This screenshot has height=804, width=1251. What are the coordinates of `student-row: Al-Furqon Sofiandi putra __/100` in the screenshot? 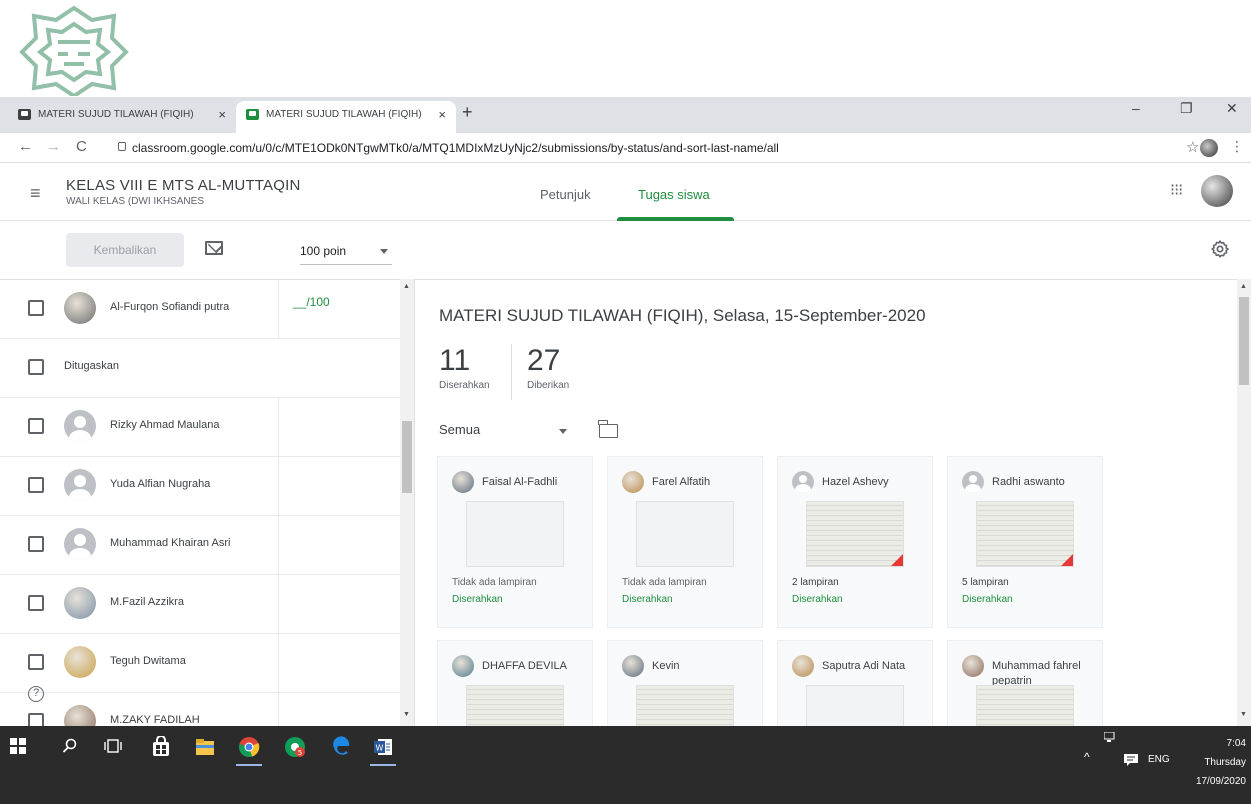 It's located at (200, 309).